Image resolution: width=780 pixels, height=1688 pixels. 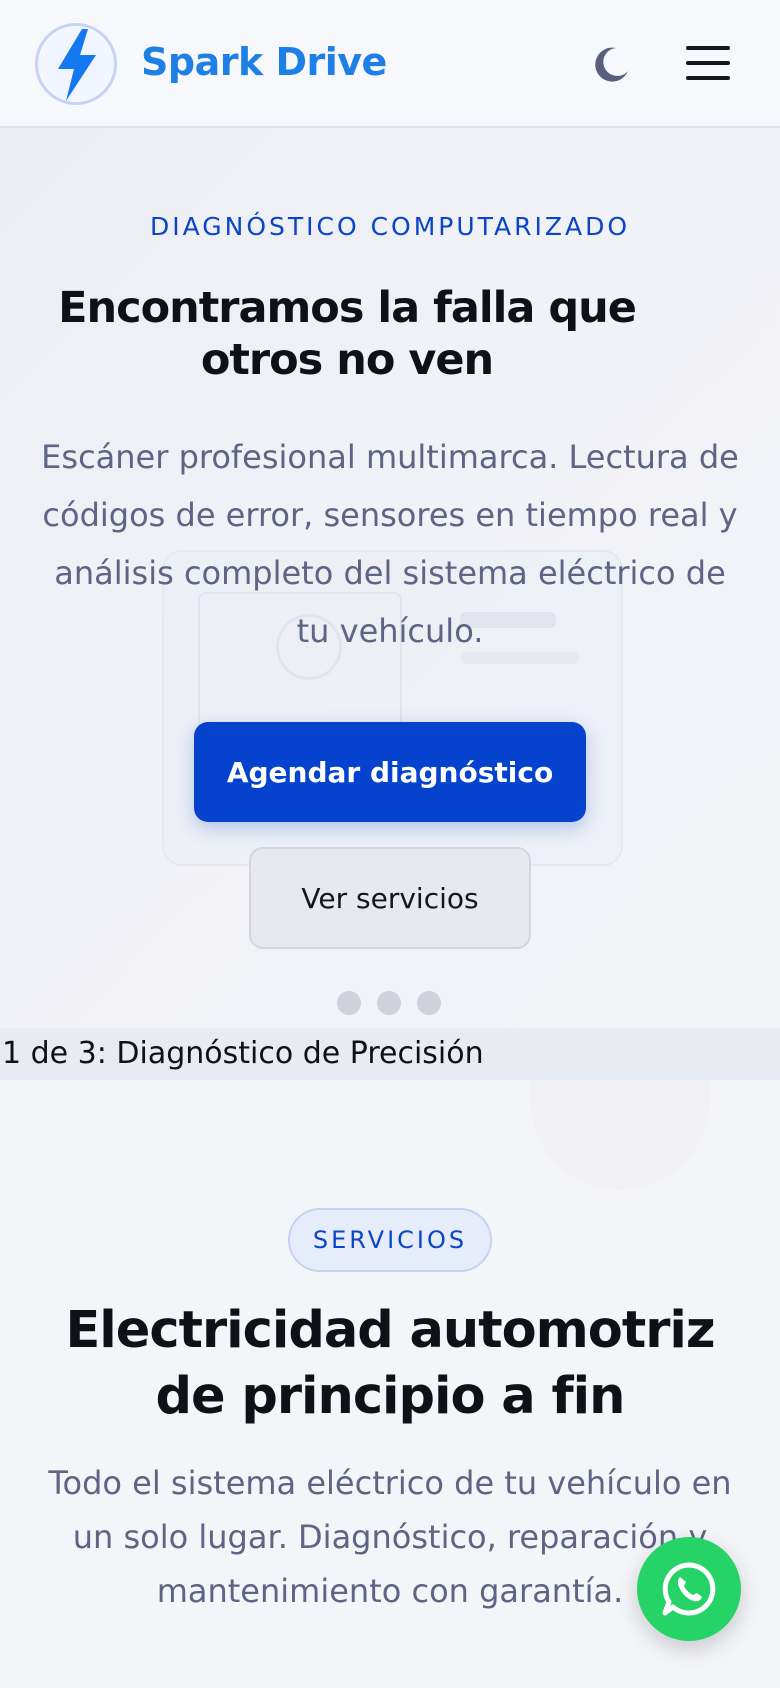 I want to click on schedule-diagnosis-button: Agendar diagnóstico, so click(x=390, y=772).